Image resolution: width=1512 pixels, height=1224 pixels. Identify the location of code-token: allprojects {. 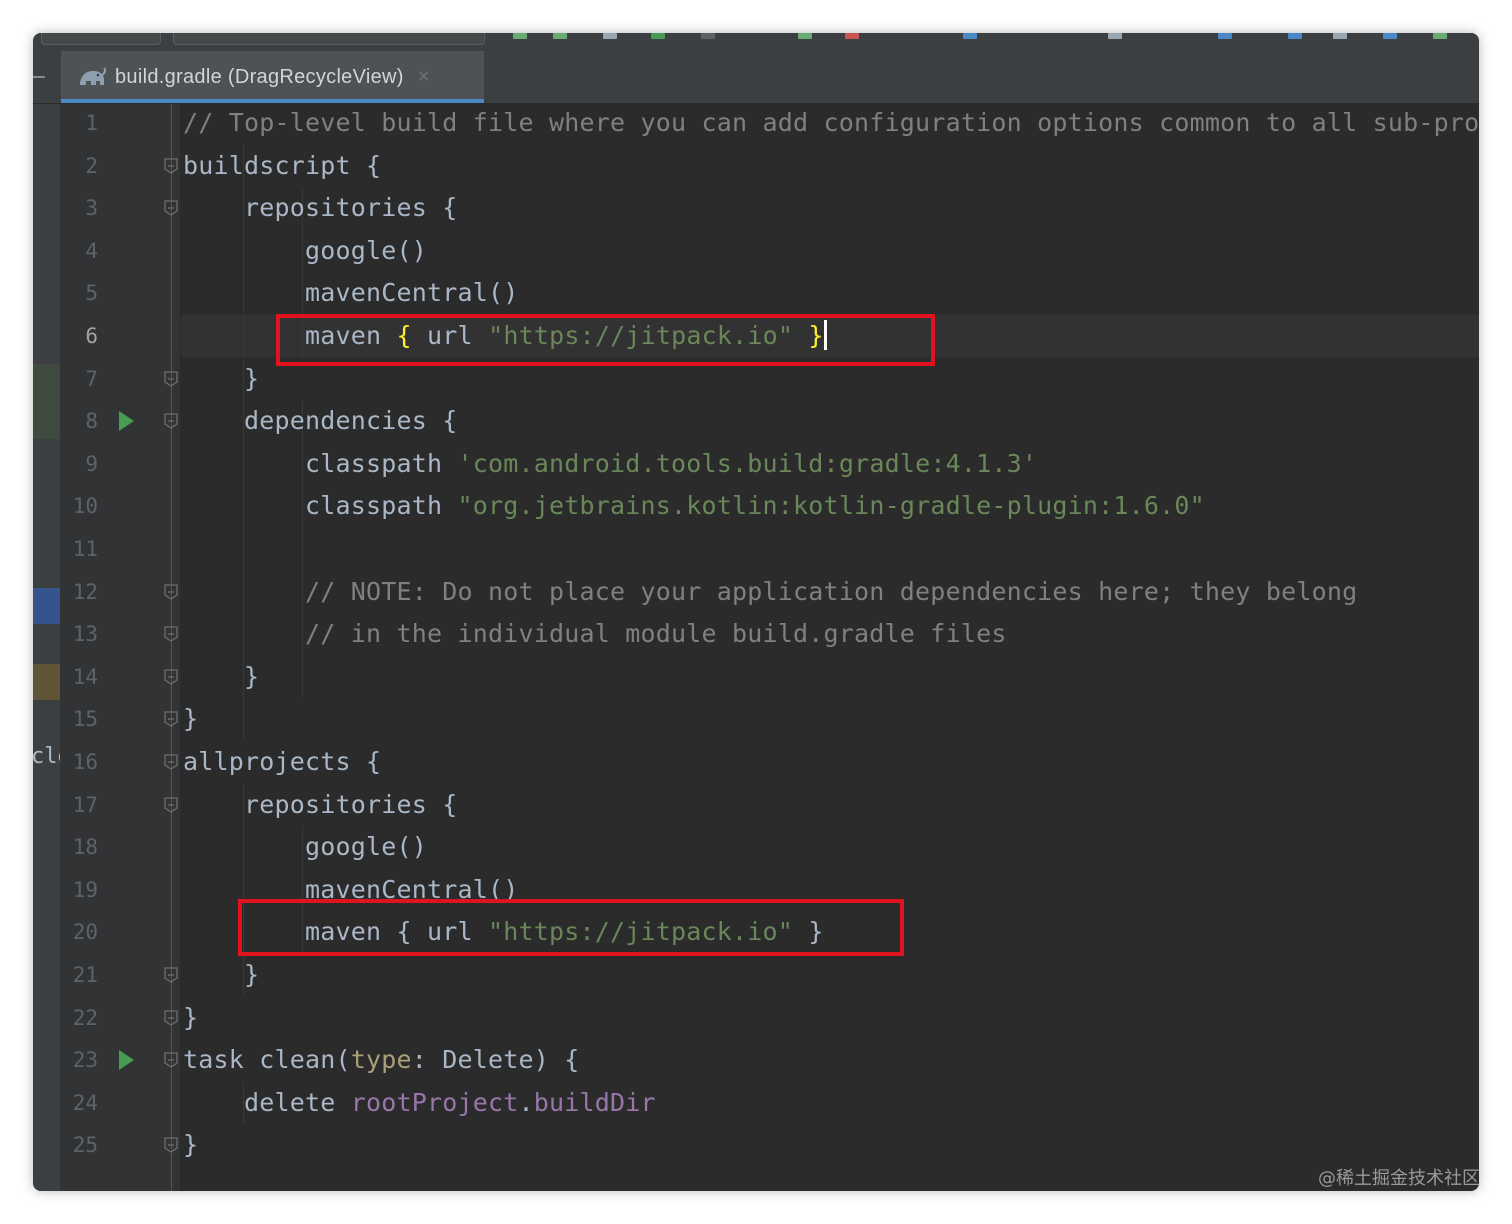
(282, 761).